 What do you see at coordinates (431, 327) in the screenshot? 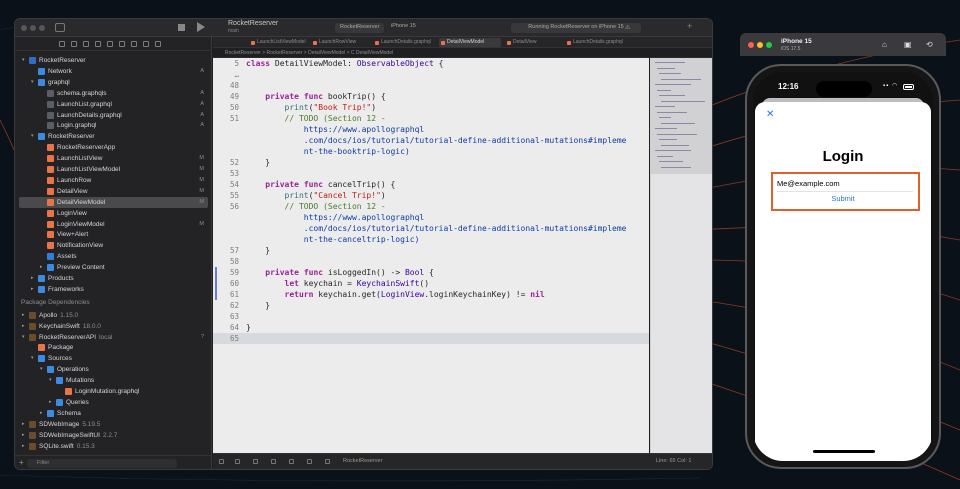
I see `code-line: 64}` at bounding box center [431, 327].